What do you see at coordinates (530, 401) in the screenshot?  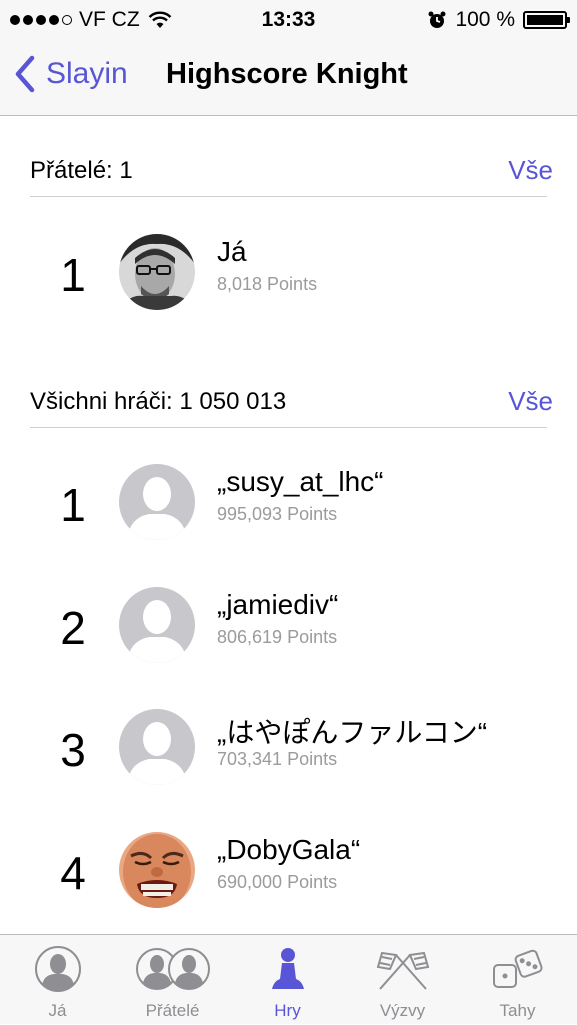 I see `all-players-show-all-button: Vše` at bounding box center [530, 401].